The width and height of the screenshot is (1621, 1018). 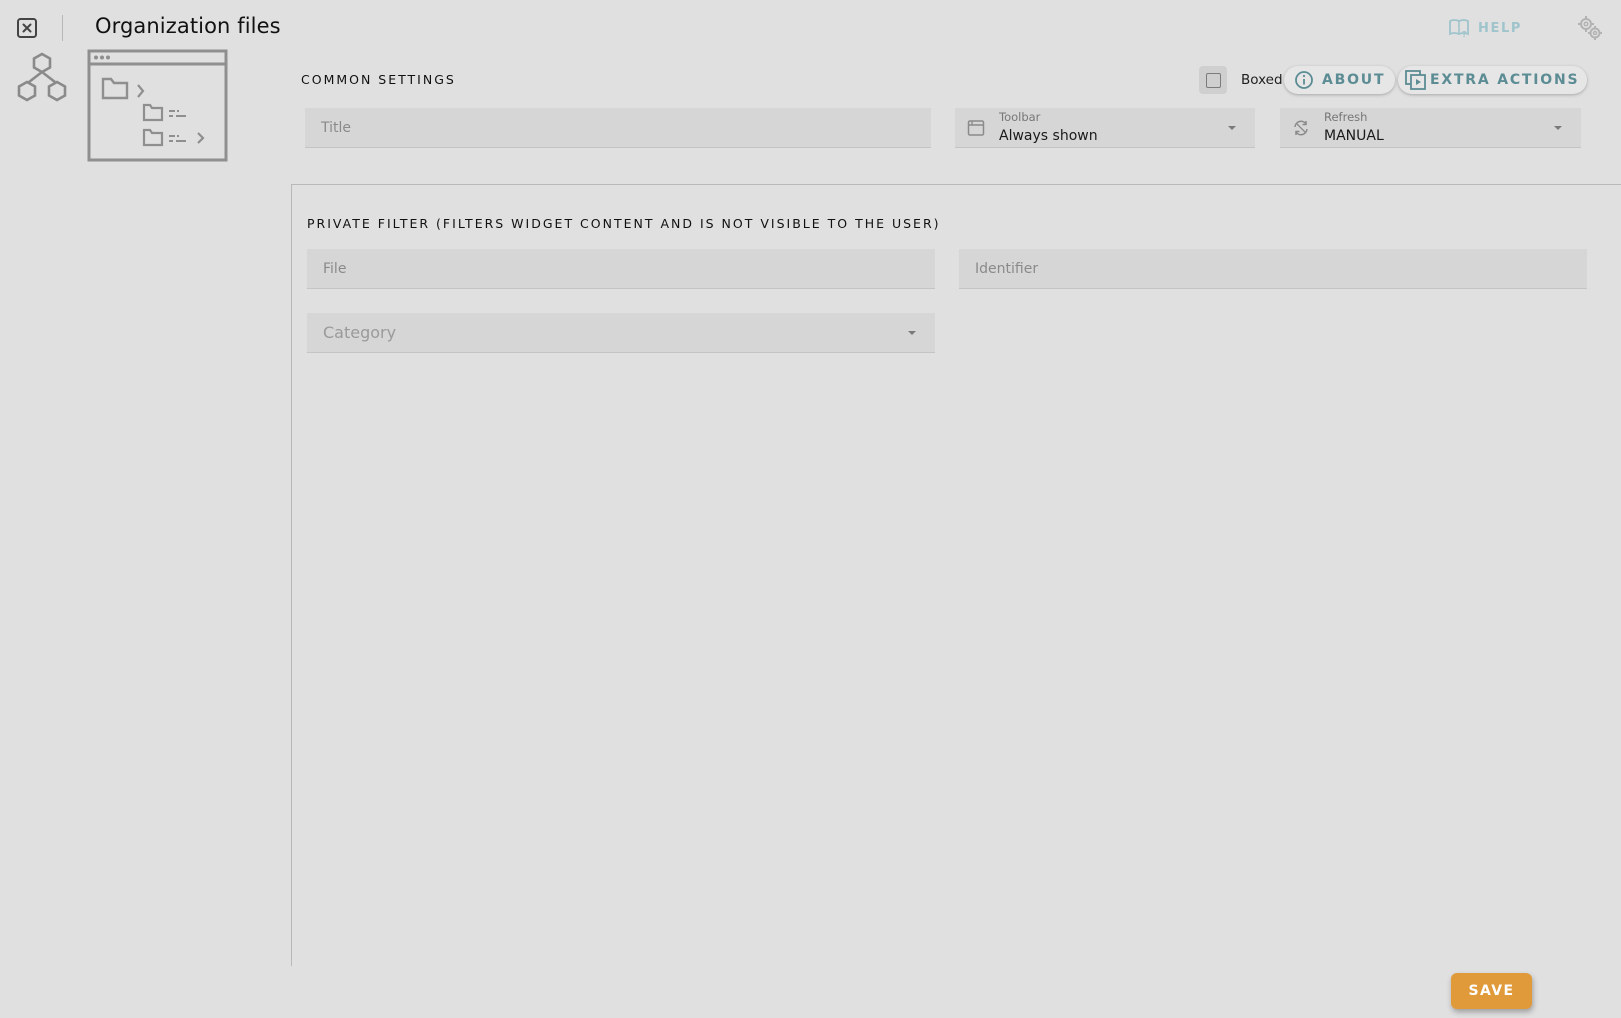 What do you see at coordinates (188, 26) in the screenshot?
I see `page-title: Organization files` at bounding box center [188, 26].